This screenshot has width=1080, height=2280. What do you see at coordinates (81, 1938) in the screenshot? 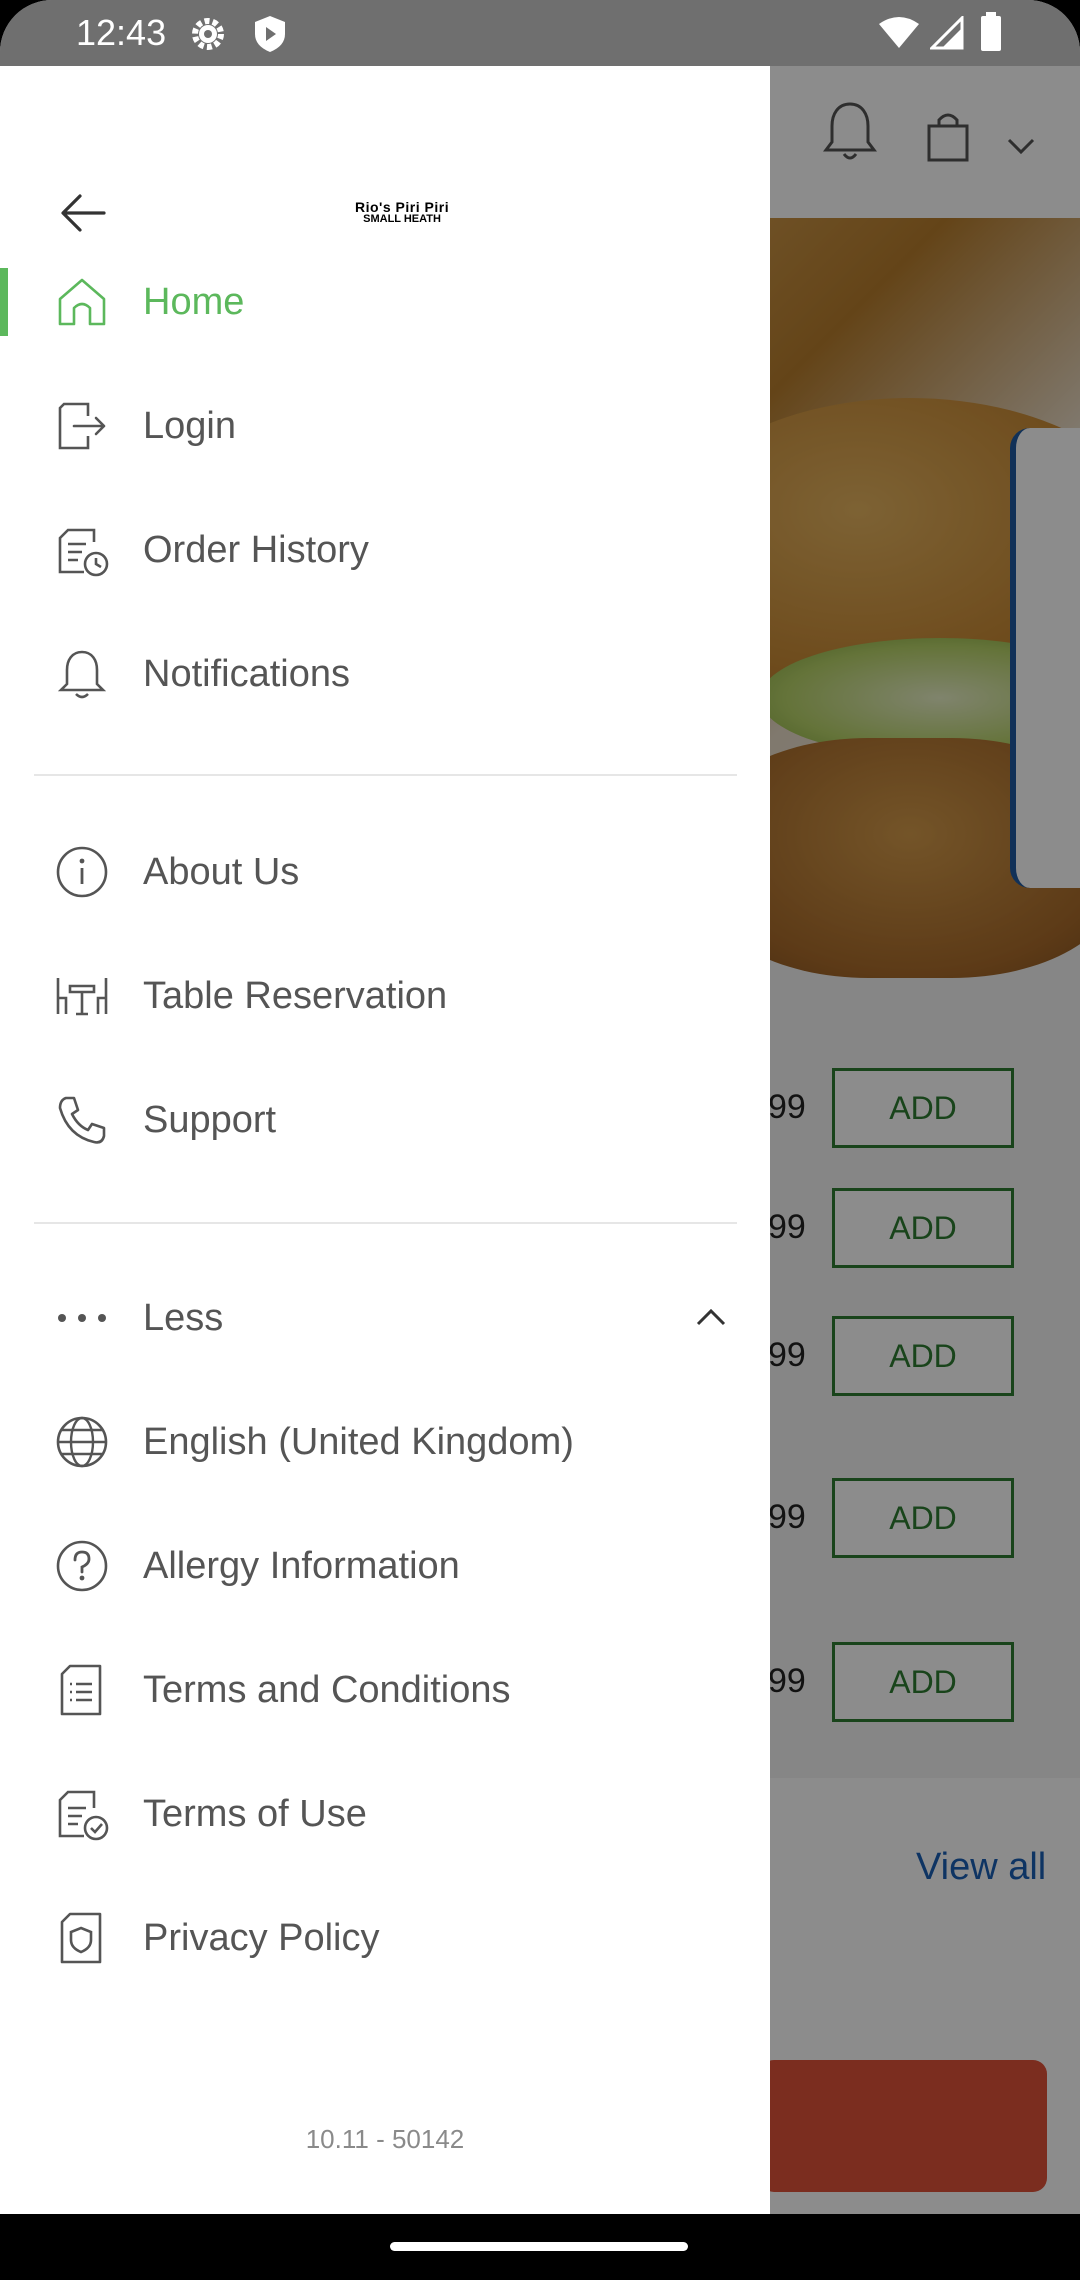
I see `privacy-shield-icon` at bounding box center [81, 1938].